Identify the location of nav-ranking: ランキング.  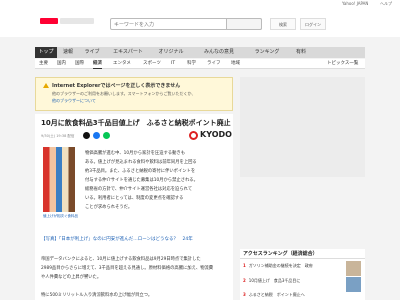
(267, 52).